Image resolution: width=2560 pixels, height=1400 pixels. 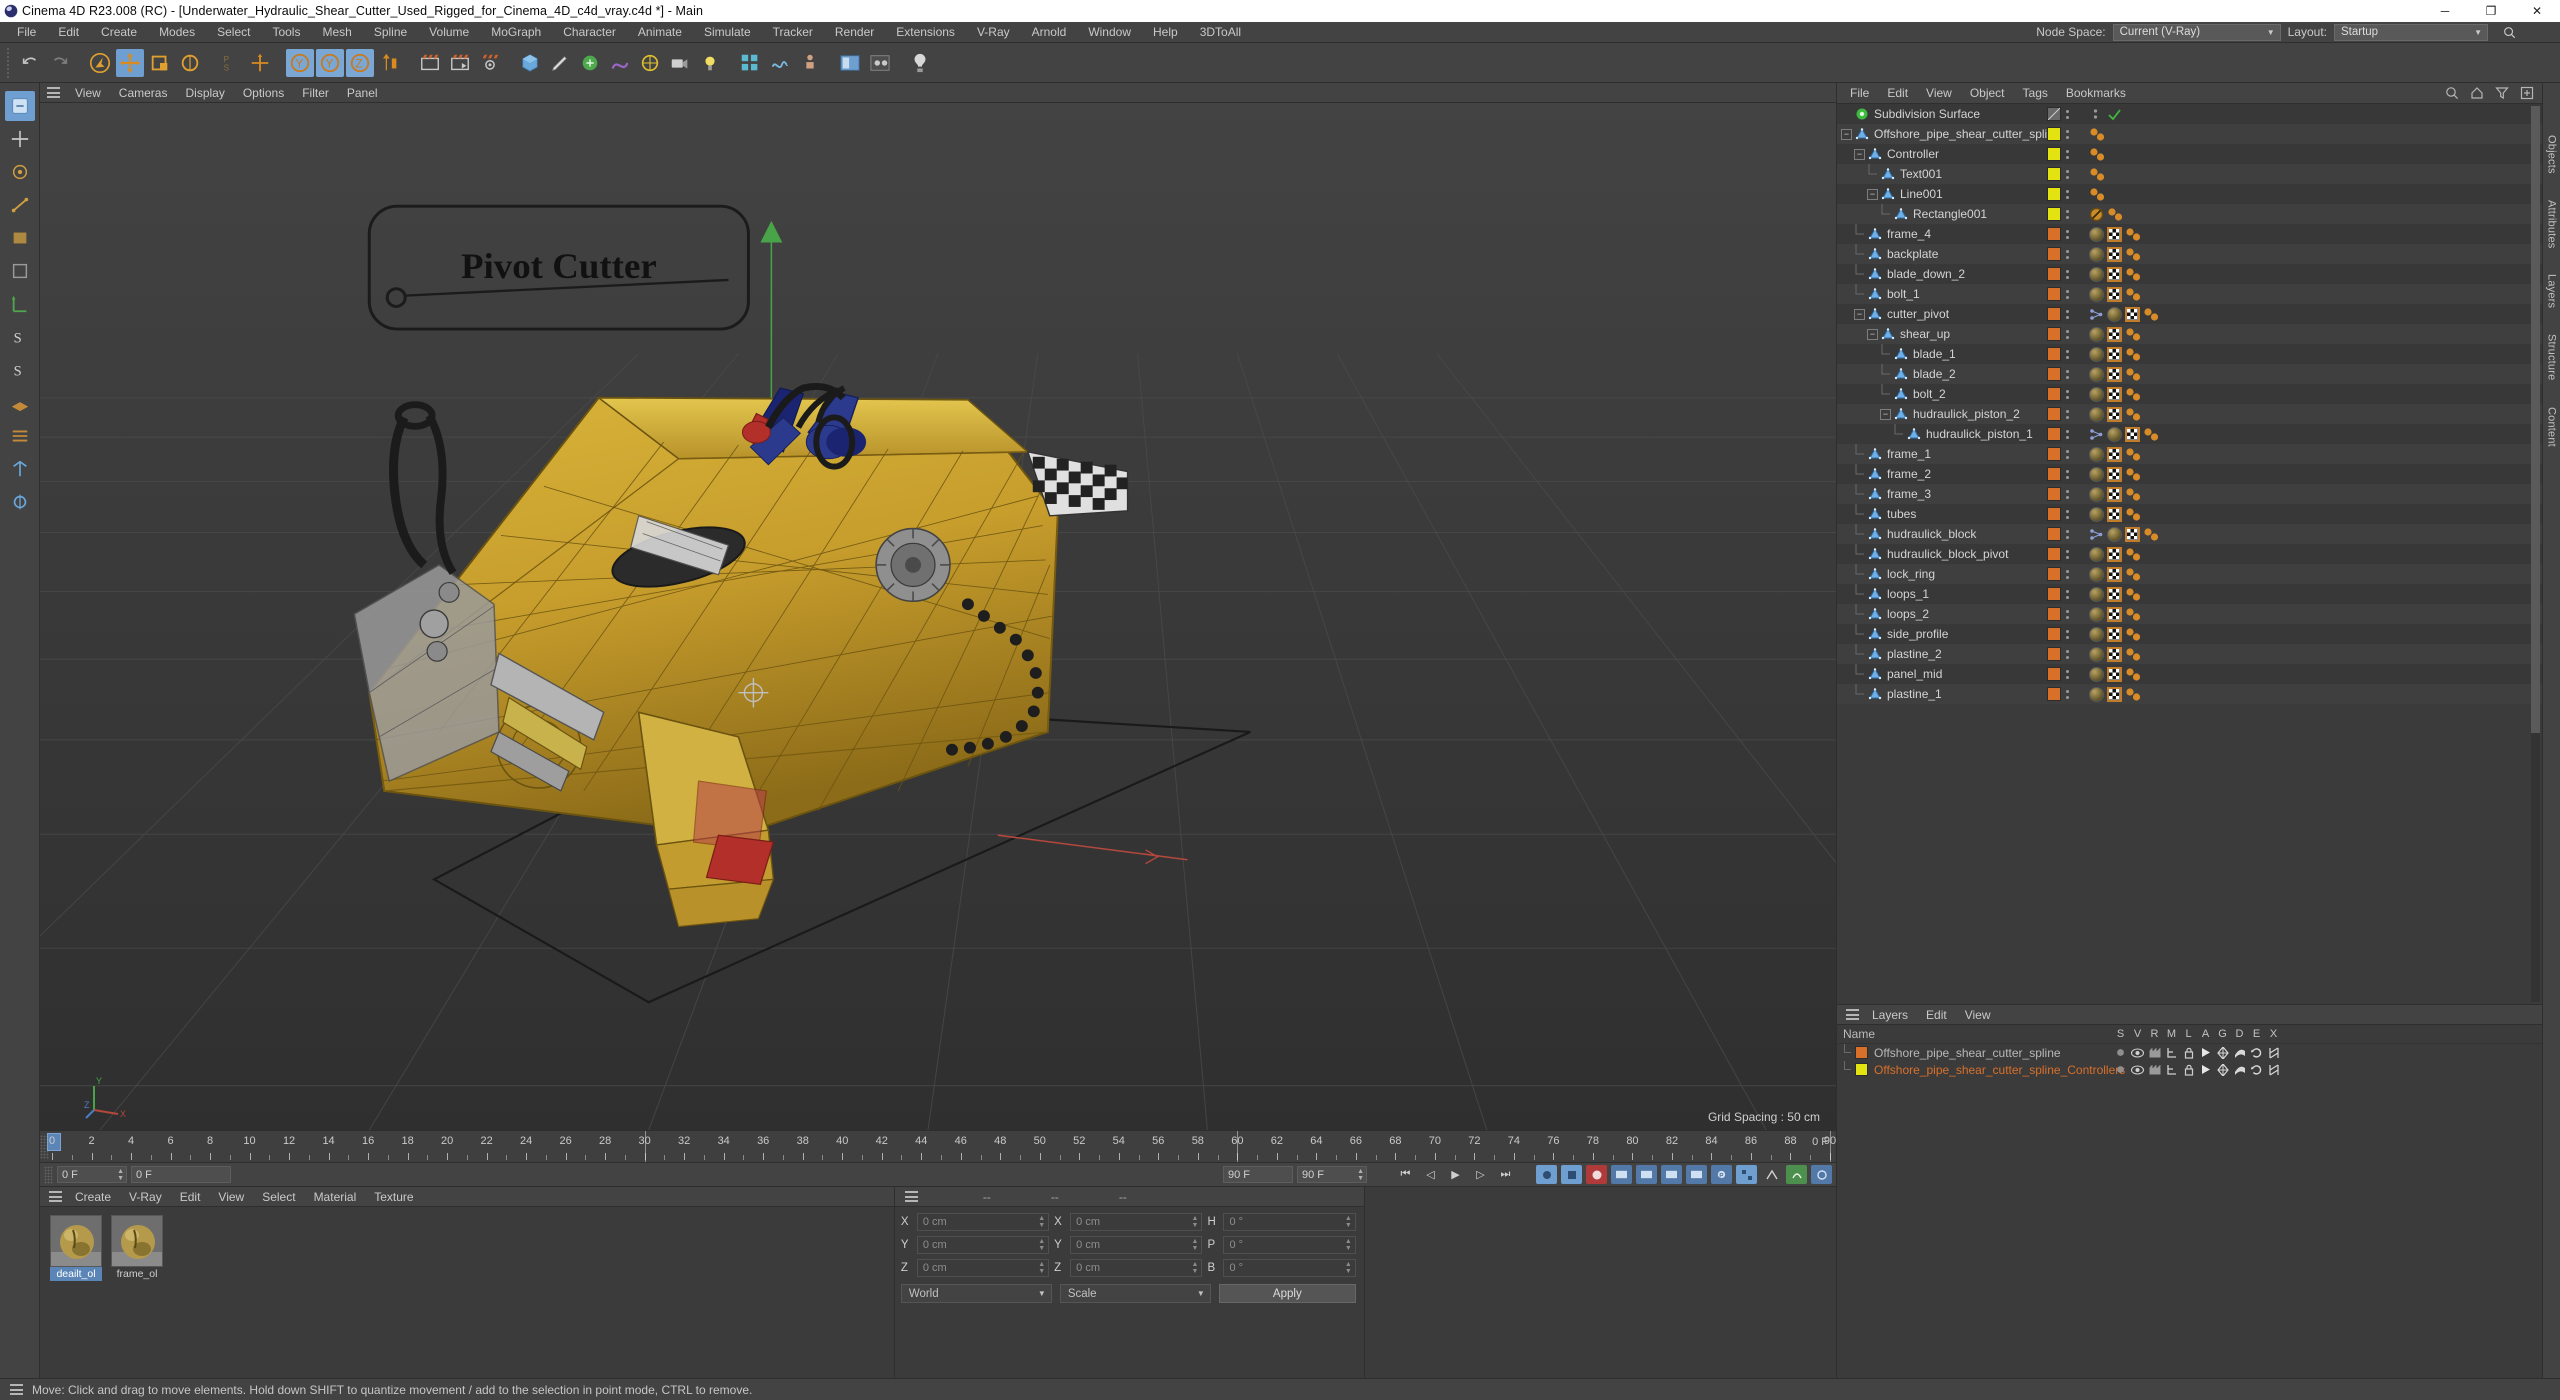 What do you see at coordinates (1165, 32) in the screenshot?
I see `menu-item-help: Help` at bounding box center [1165, 32].